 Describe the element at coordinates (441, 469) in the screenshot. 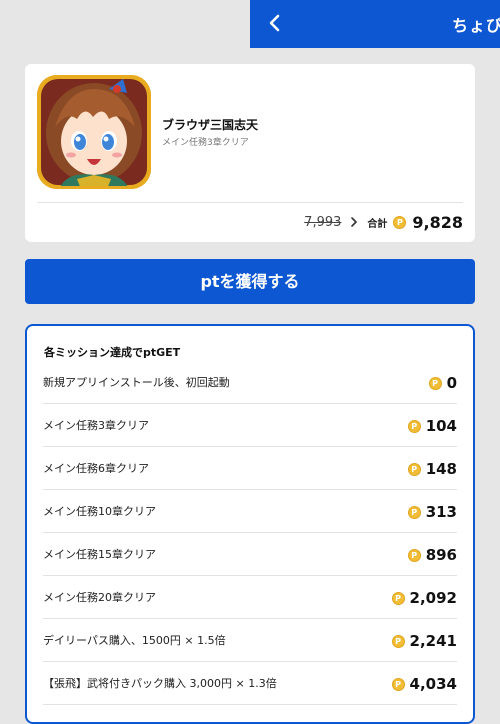

I see `mission-point-value: 148` at that location.